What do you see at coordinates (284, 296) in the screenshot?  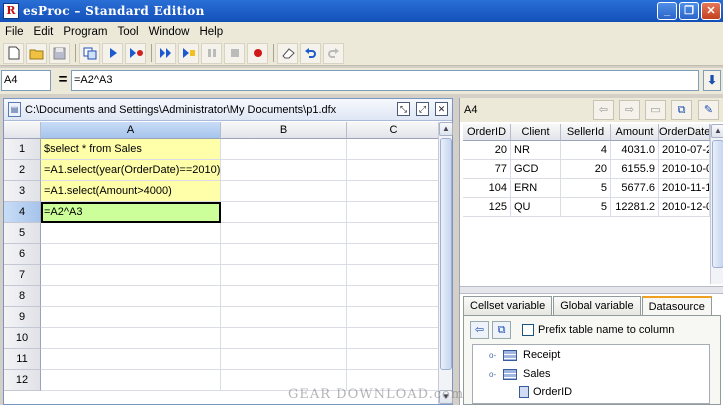 I see `cell-b8` at bounding box center [284, 296].